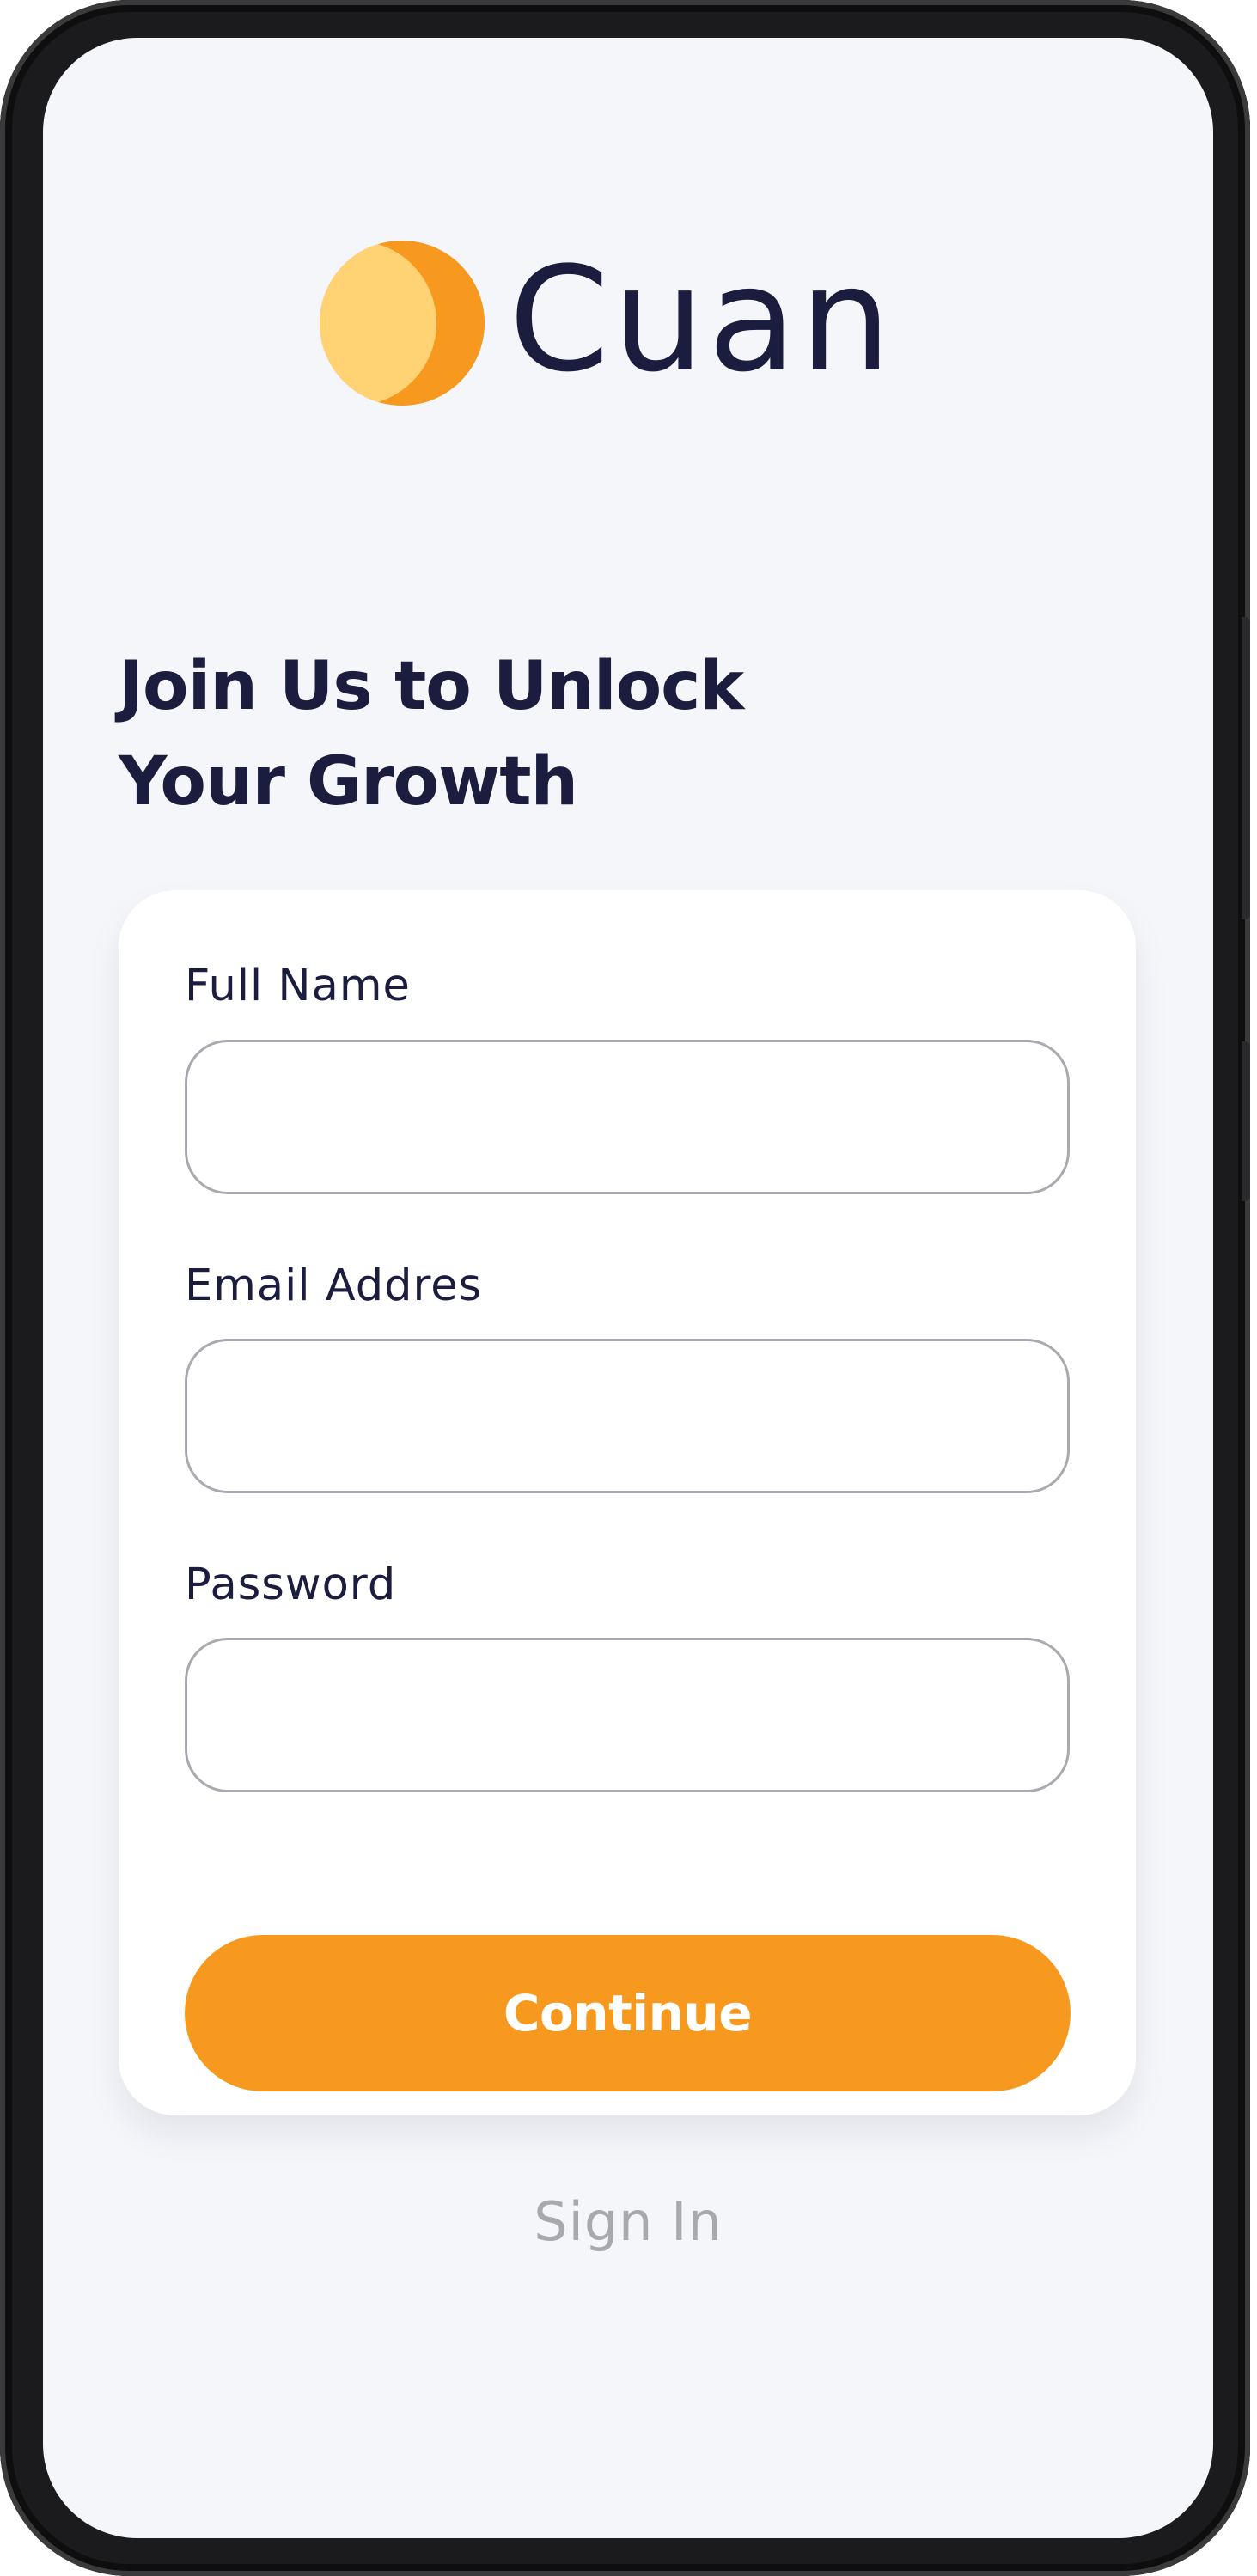 The image size is (1257, 2576). What do you see at coordinates (291, 1585) in the screenshot?
I see `password-label: Password` at bounding box center [291, 1585].